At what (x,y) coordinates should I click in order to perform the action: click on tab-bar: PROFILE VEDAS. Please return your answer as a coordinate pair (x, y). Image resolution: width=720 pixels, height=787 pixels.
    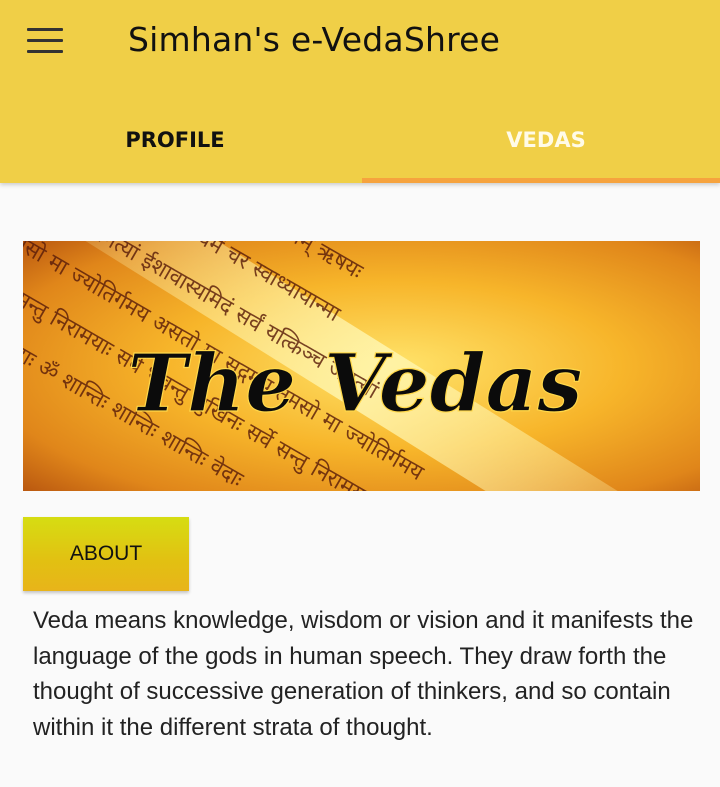
    Looking at the image, I should click on (360, 139).